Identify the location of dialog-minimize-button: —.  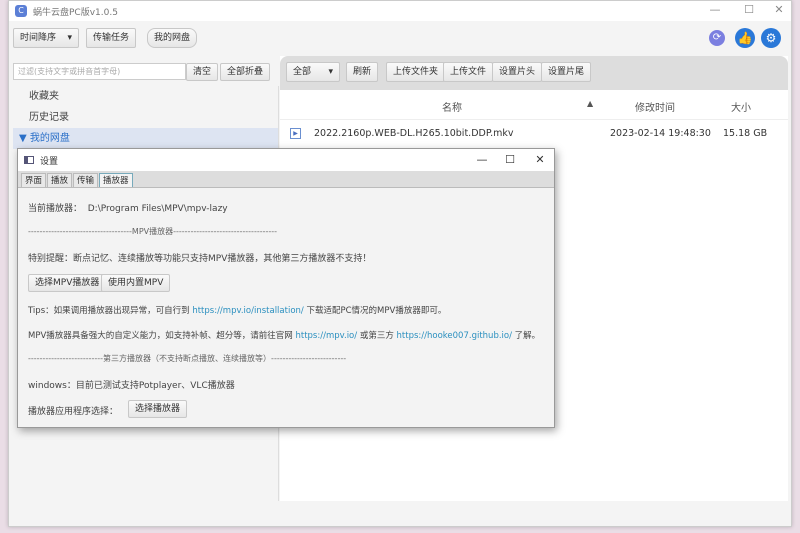
(482, 159).